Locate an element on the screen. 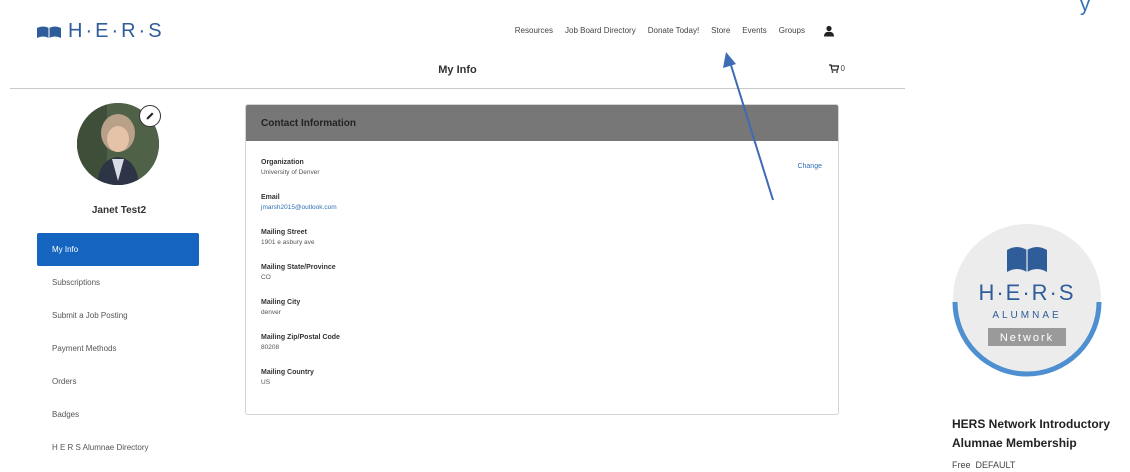 Image resolution: width=1130 pixels, height=472 pixels. nav-donate-today: Donate Today! is located at coordinates (673, 30).